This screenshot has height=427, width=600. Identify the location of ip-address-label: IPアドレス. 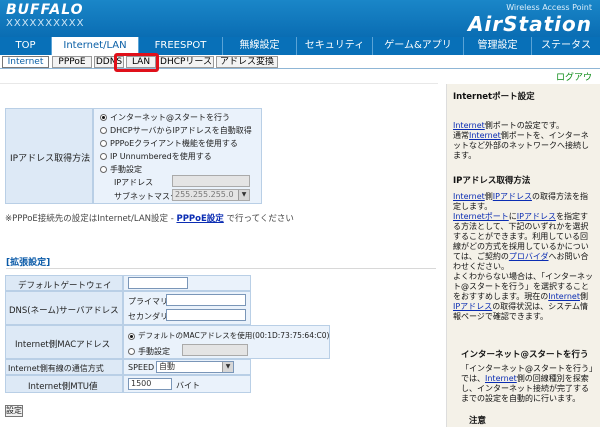
(134, 182).